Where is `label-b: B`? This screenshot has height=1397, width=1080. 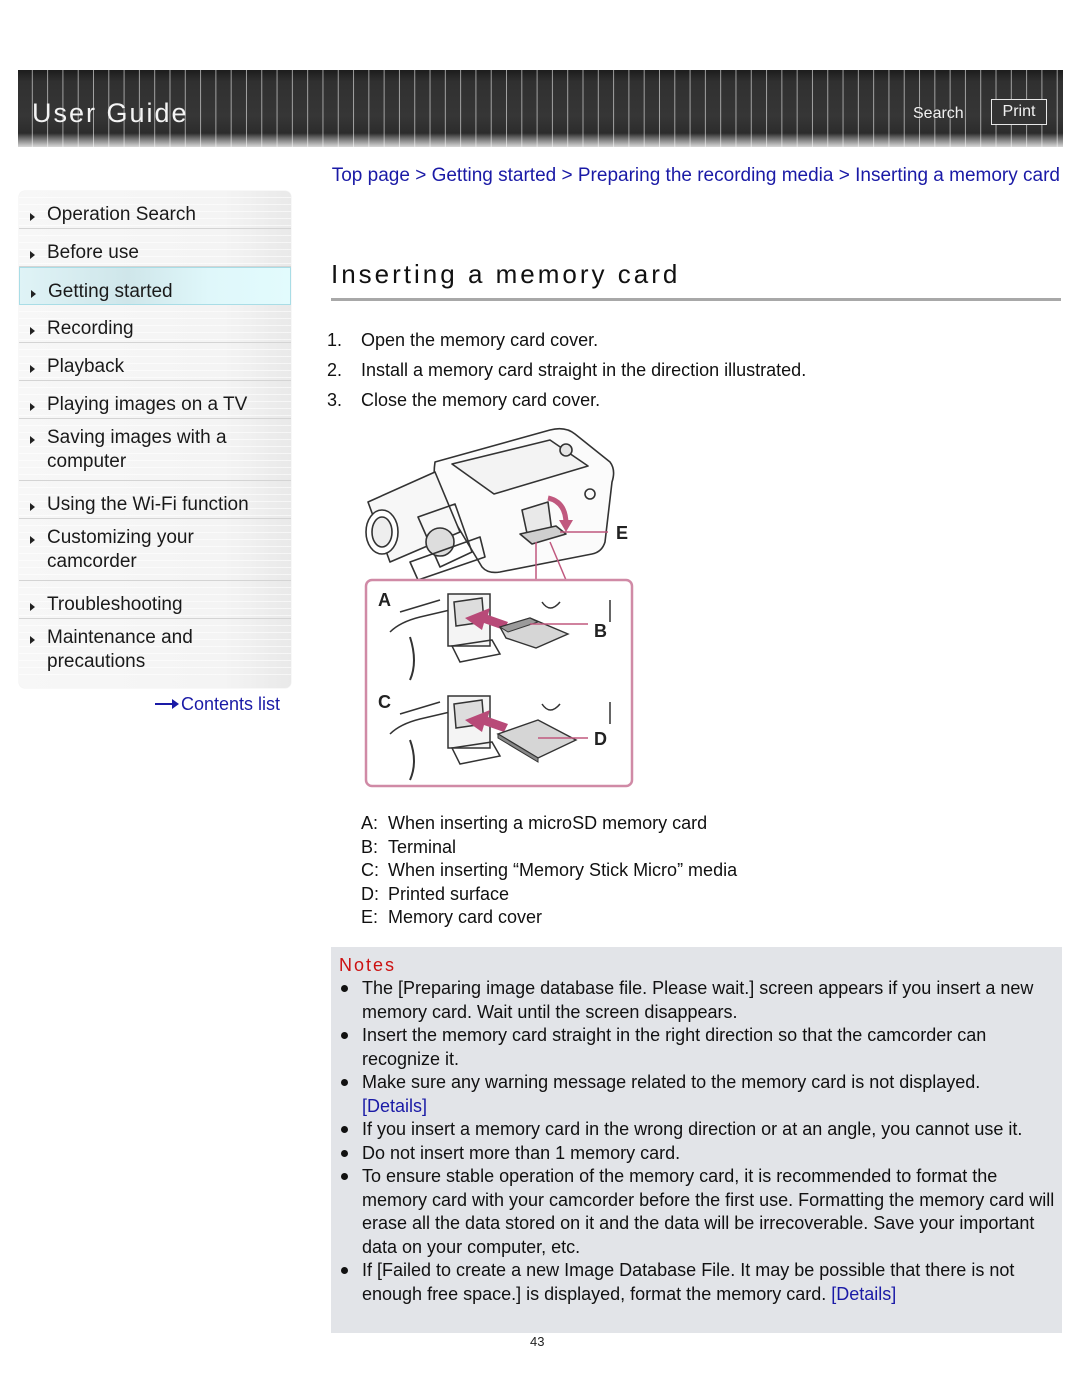 label-b: B is located at coordinates (600, 631).